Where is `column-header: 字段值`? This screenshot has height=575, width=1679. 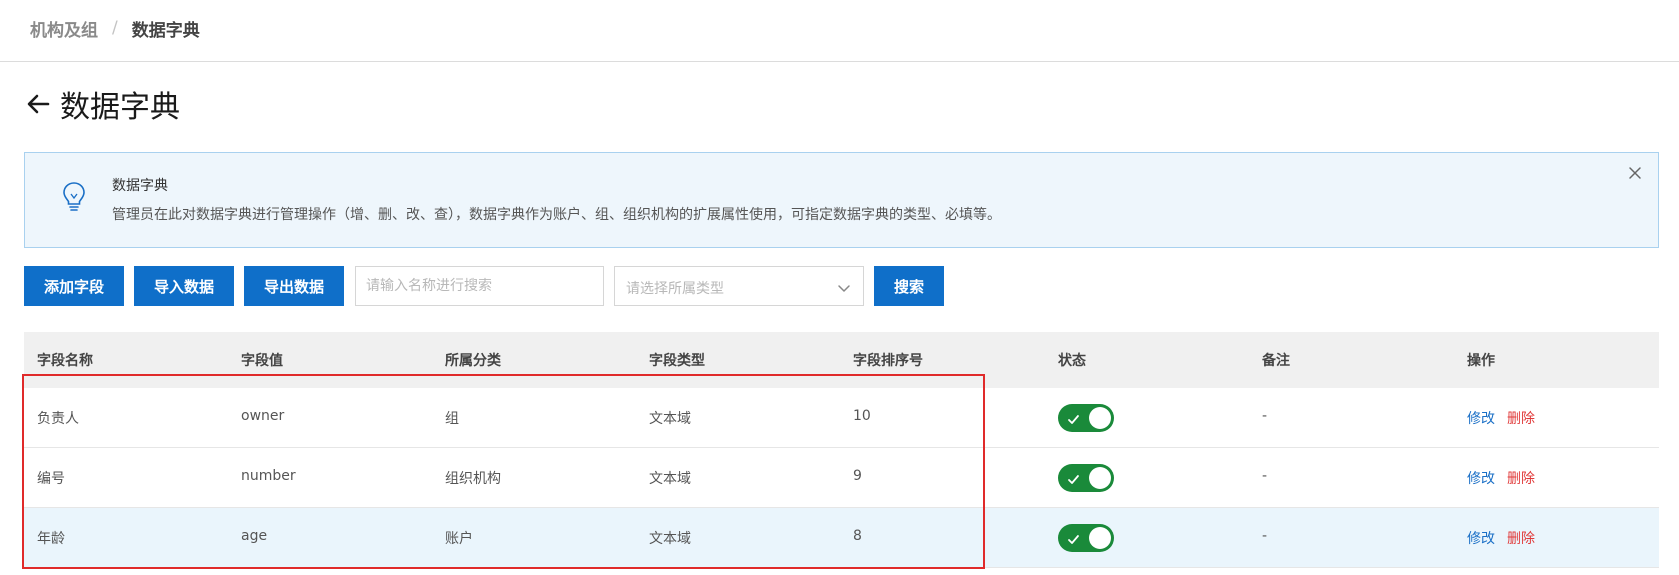 column-header: 字段值 is located at coordinates (262, 361).